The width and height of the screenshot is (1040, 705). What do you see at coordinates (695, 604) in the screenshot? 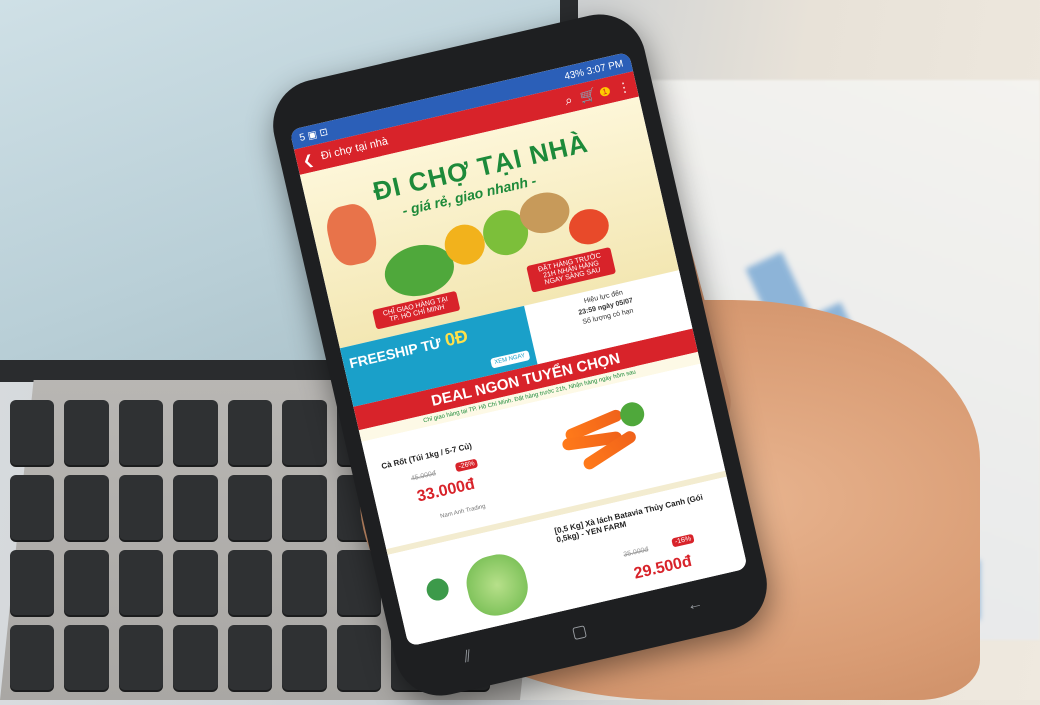
I see `nav-back-icon: ←` at bounding box center [695, 604].